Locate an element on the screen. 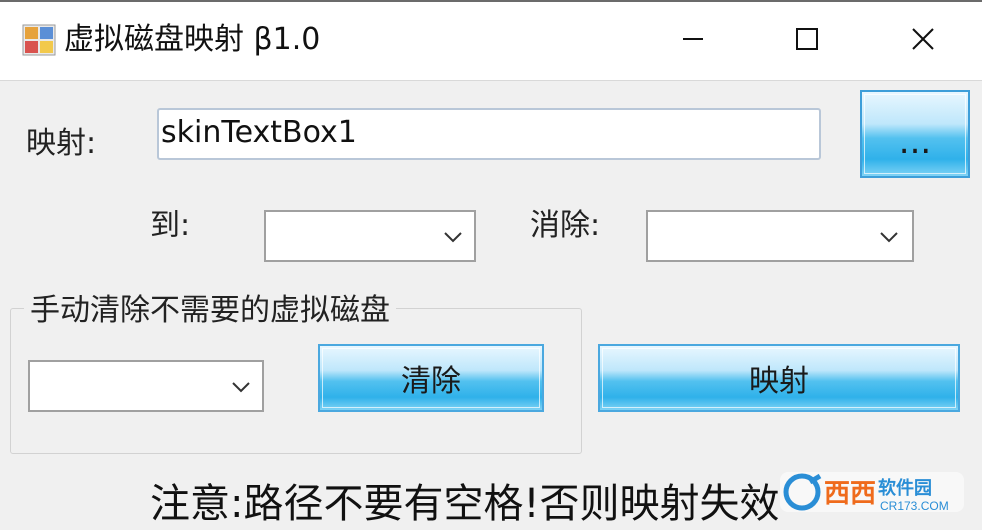 The image size is (982, 530). close-button is located at coordinates (923, 39).